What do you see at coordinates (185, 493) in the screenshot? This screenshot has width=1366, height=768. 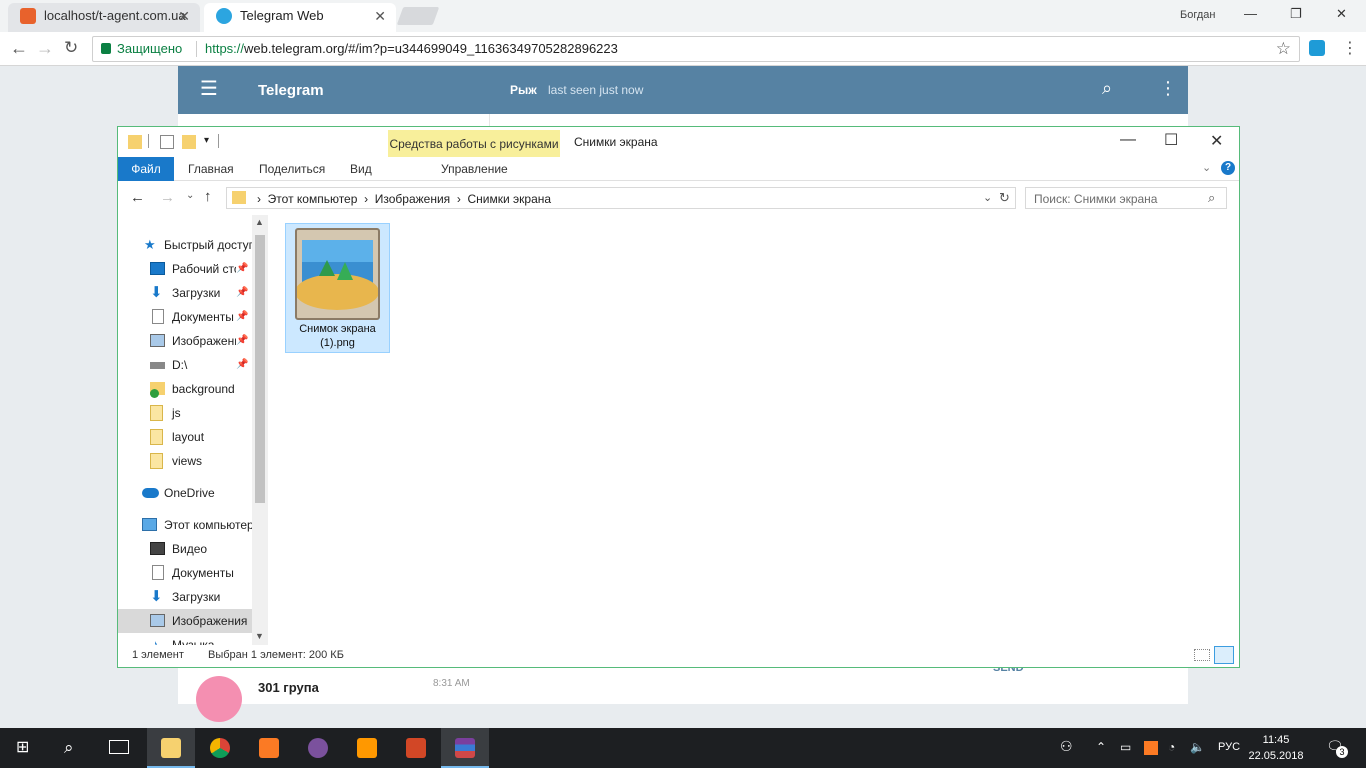 I see `nav-onedrive: OneDrive` at bounding box center [185, 493].